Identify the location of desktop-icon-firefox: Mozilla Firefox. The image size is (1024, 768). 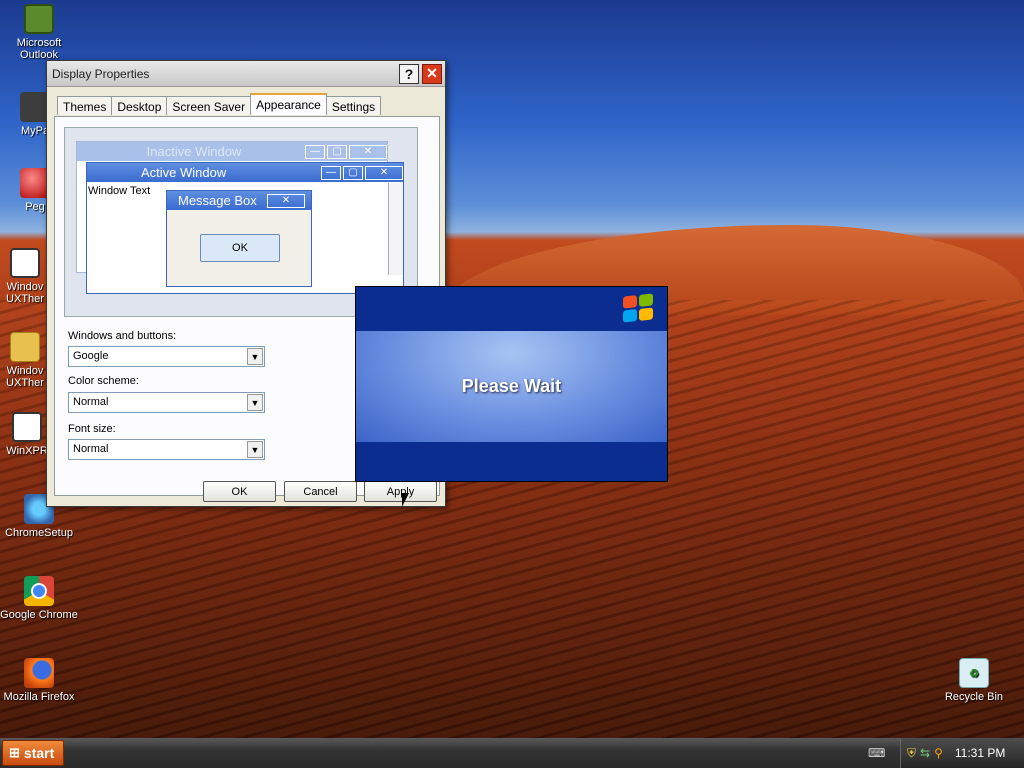
(39, 680).